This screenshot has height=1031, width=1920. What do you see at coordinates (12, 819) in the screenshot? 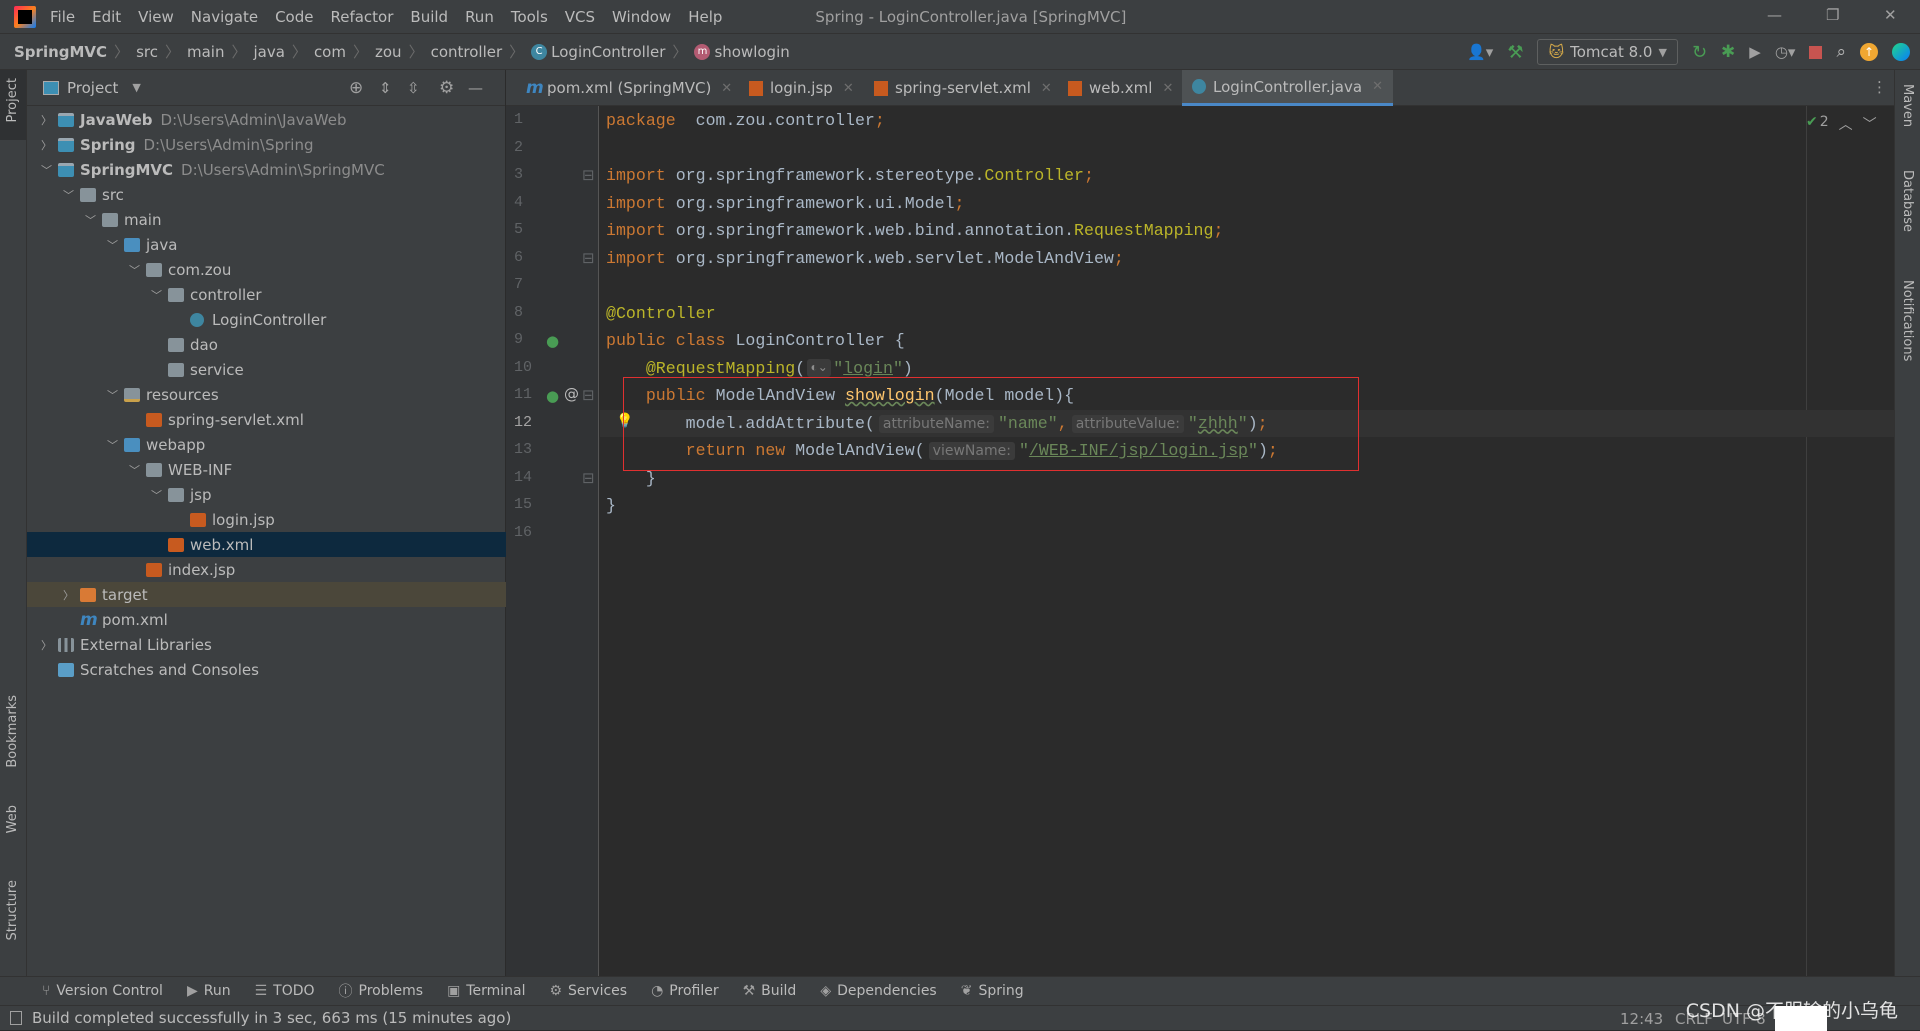
I see `web-tool-button: Web` at bounding box center [12, 819].